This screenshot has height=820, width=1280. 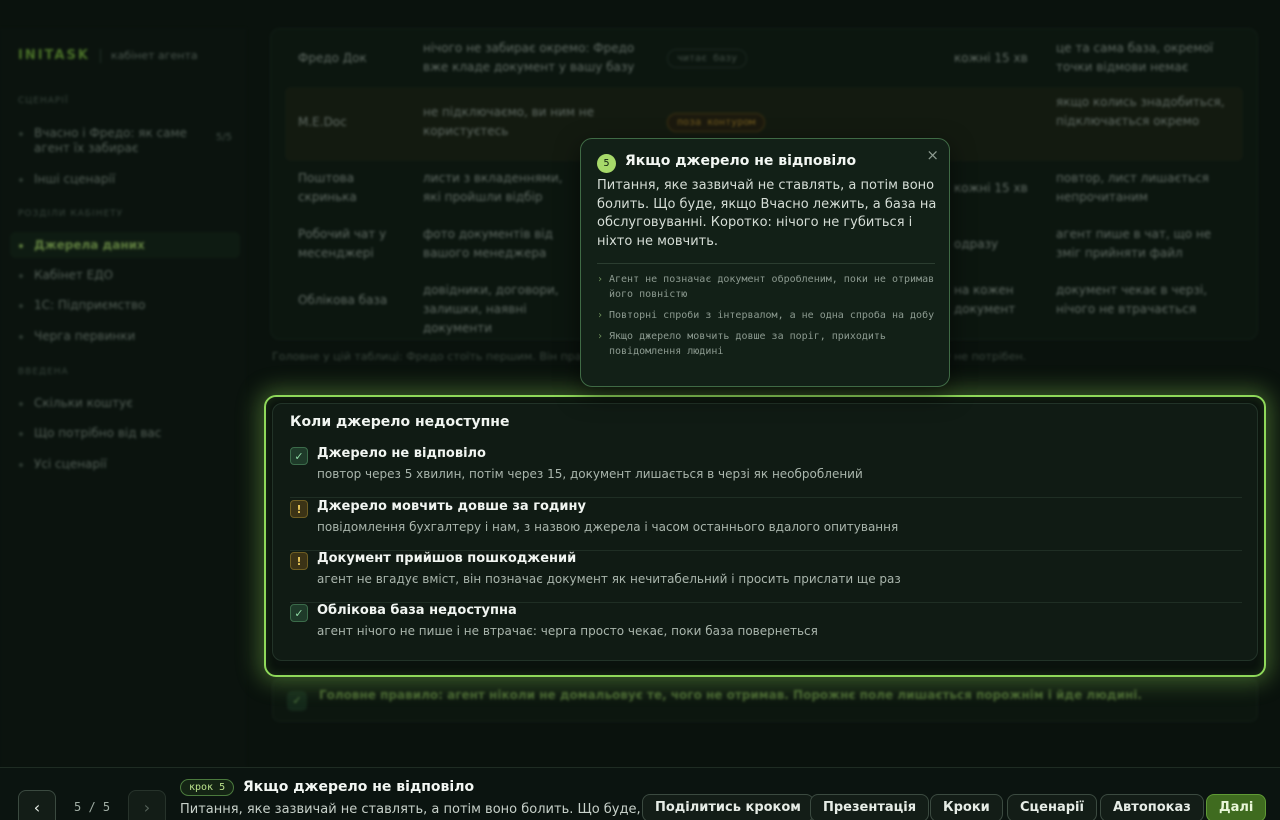 I want to click on table-cell-frequency: на кожен документ, so click(x=985, y=299).